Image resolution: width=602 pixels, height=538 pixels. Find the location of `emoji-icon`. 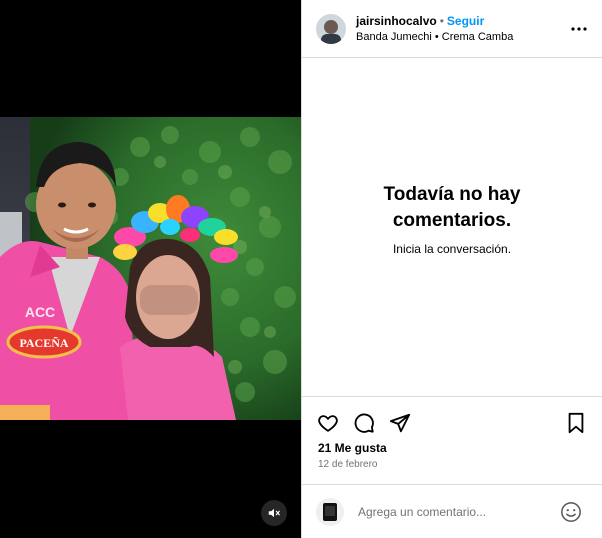

emoji-icon is located at coordinates (571, 512).